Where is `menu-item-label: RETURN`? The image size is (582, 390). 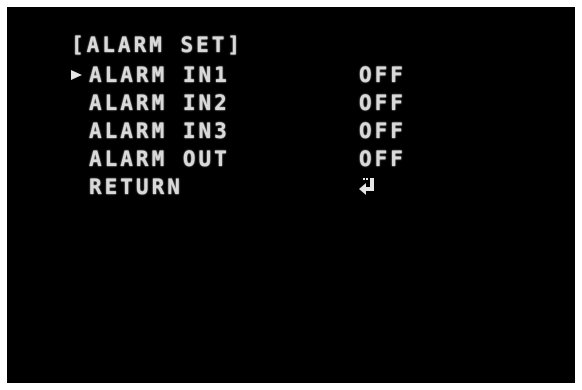
menu-item-label: RETURN is located at coordinates (136, 187).